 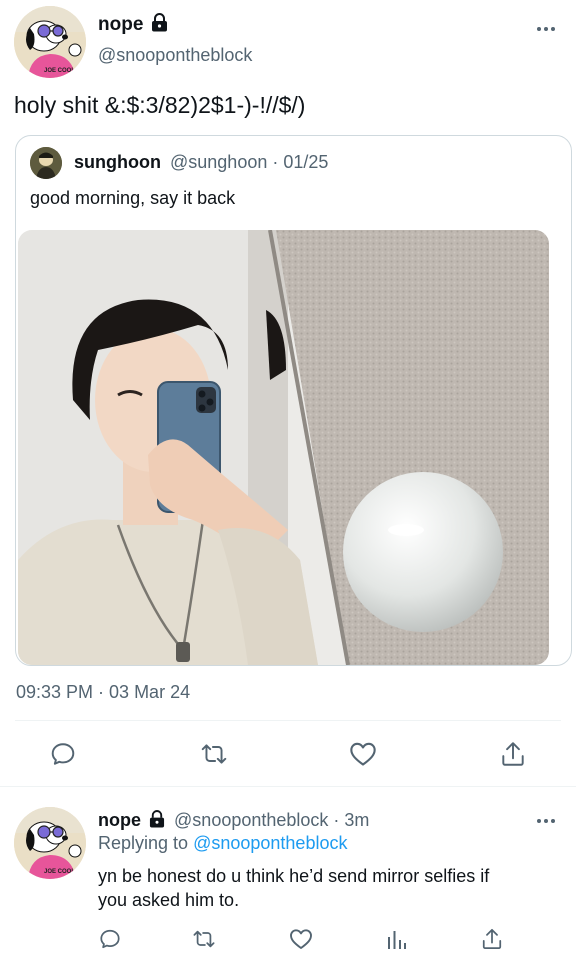 What do you see at coordinates (397, 939) in the screenshot?
I see `analytics-icon` at bounding box center [397, 939].